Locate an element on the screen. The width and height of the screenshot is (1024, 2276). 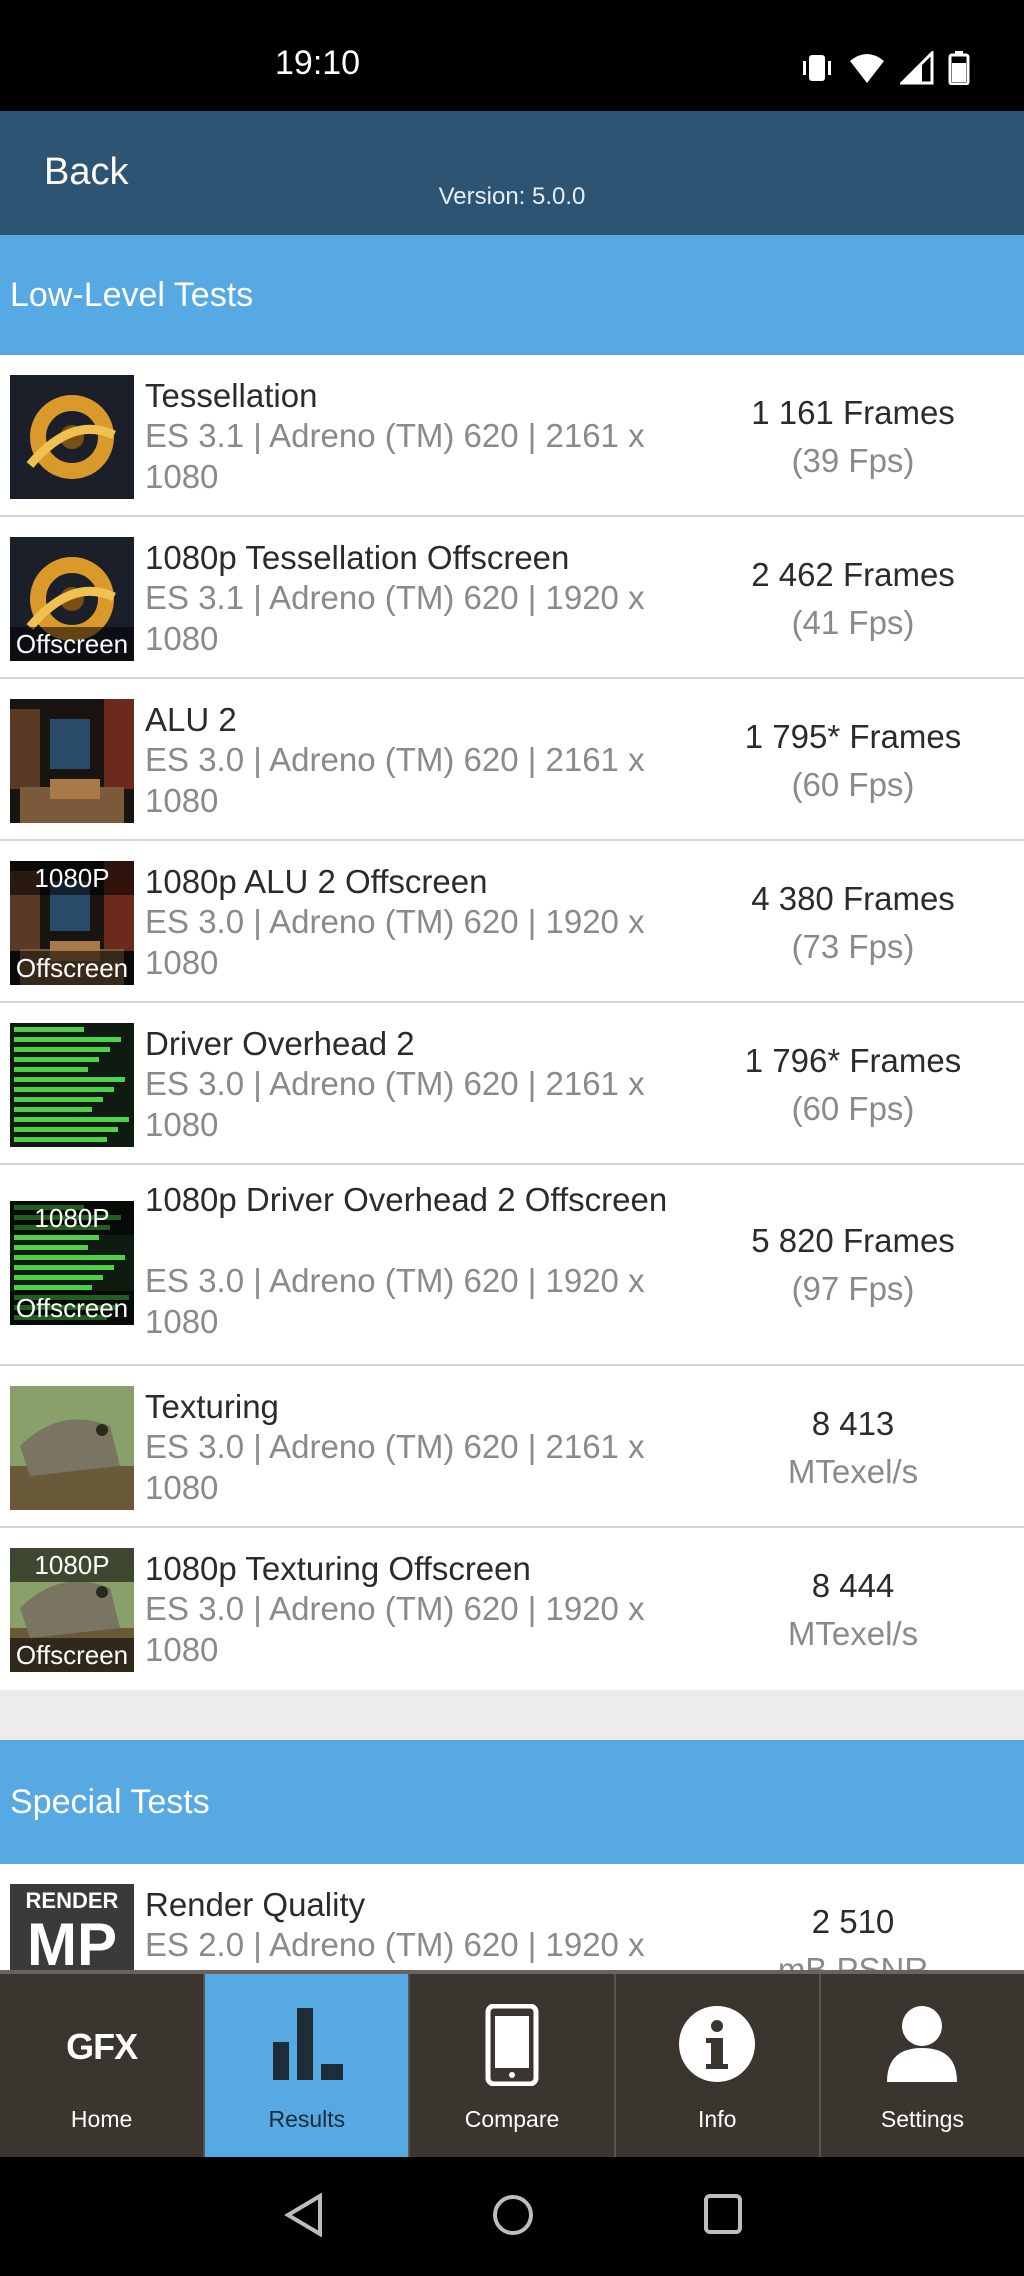
nav-back-icon is located at coordinates (304, 2217).